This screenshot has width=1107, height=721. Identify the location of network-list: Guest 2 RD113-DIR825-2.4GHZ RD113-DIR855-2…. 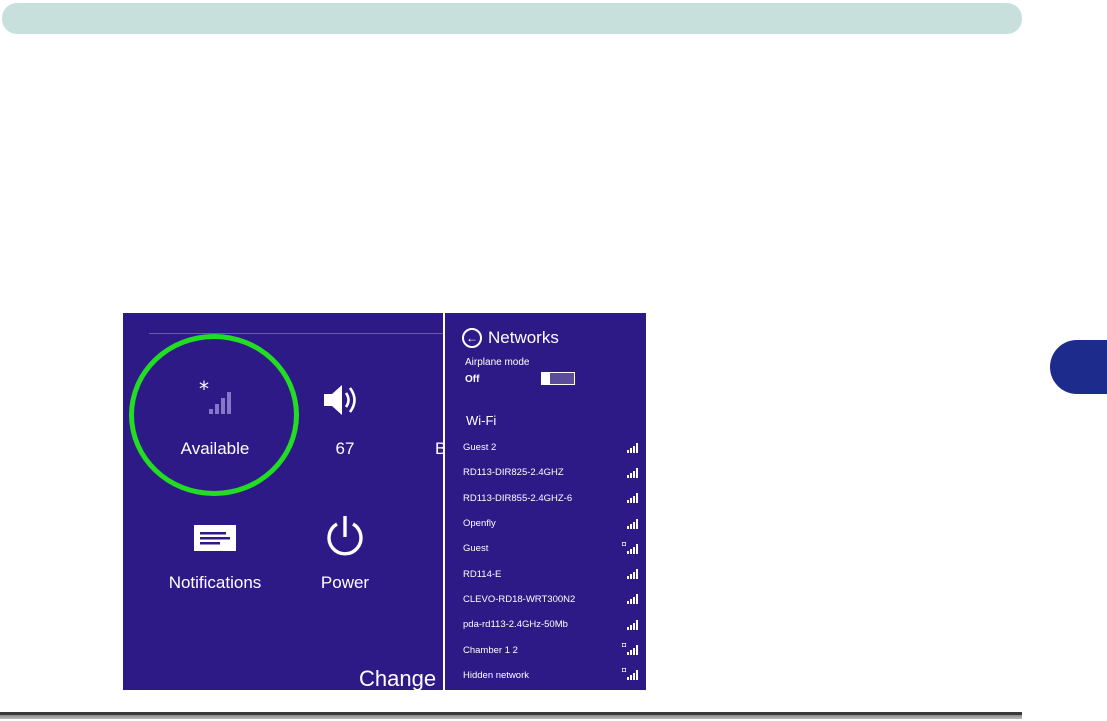
(545, 561).